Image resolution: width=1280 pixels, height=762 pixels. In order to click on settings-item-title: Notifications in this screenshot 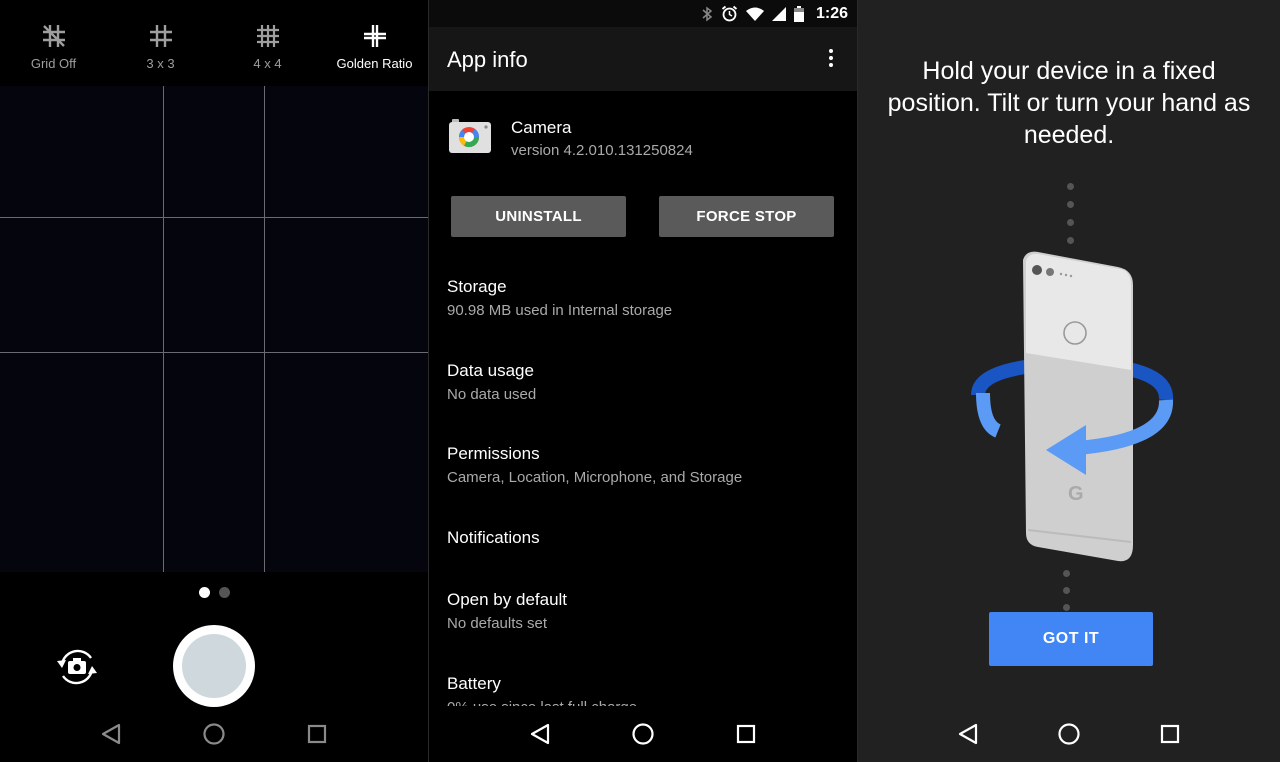, I will do `click(493, 537)`.